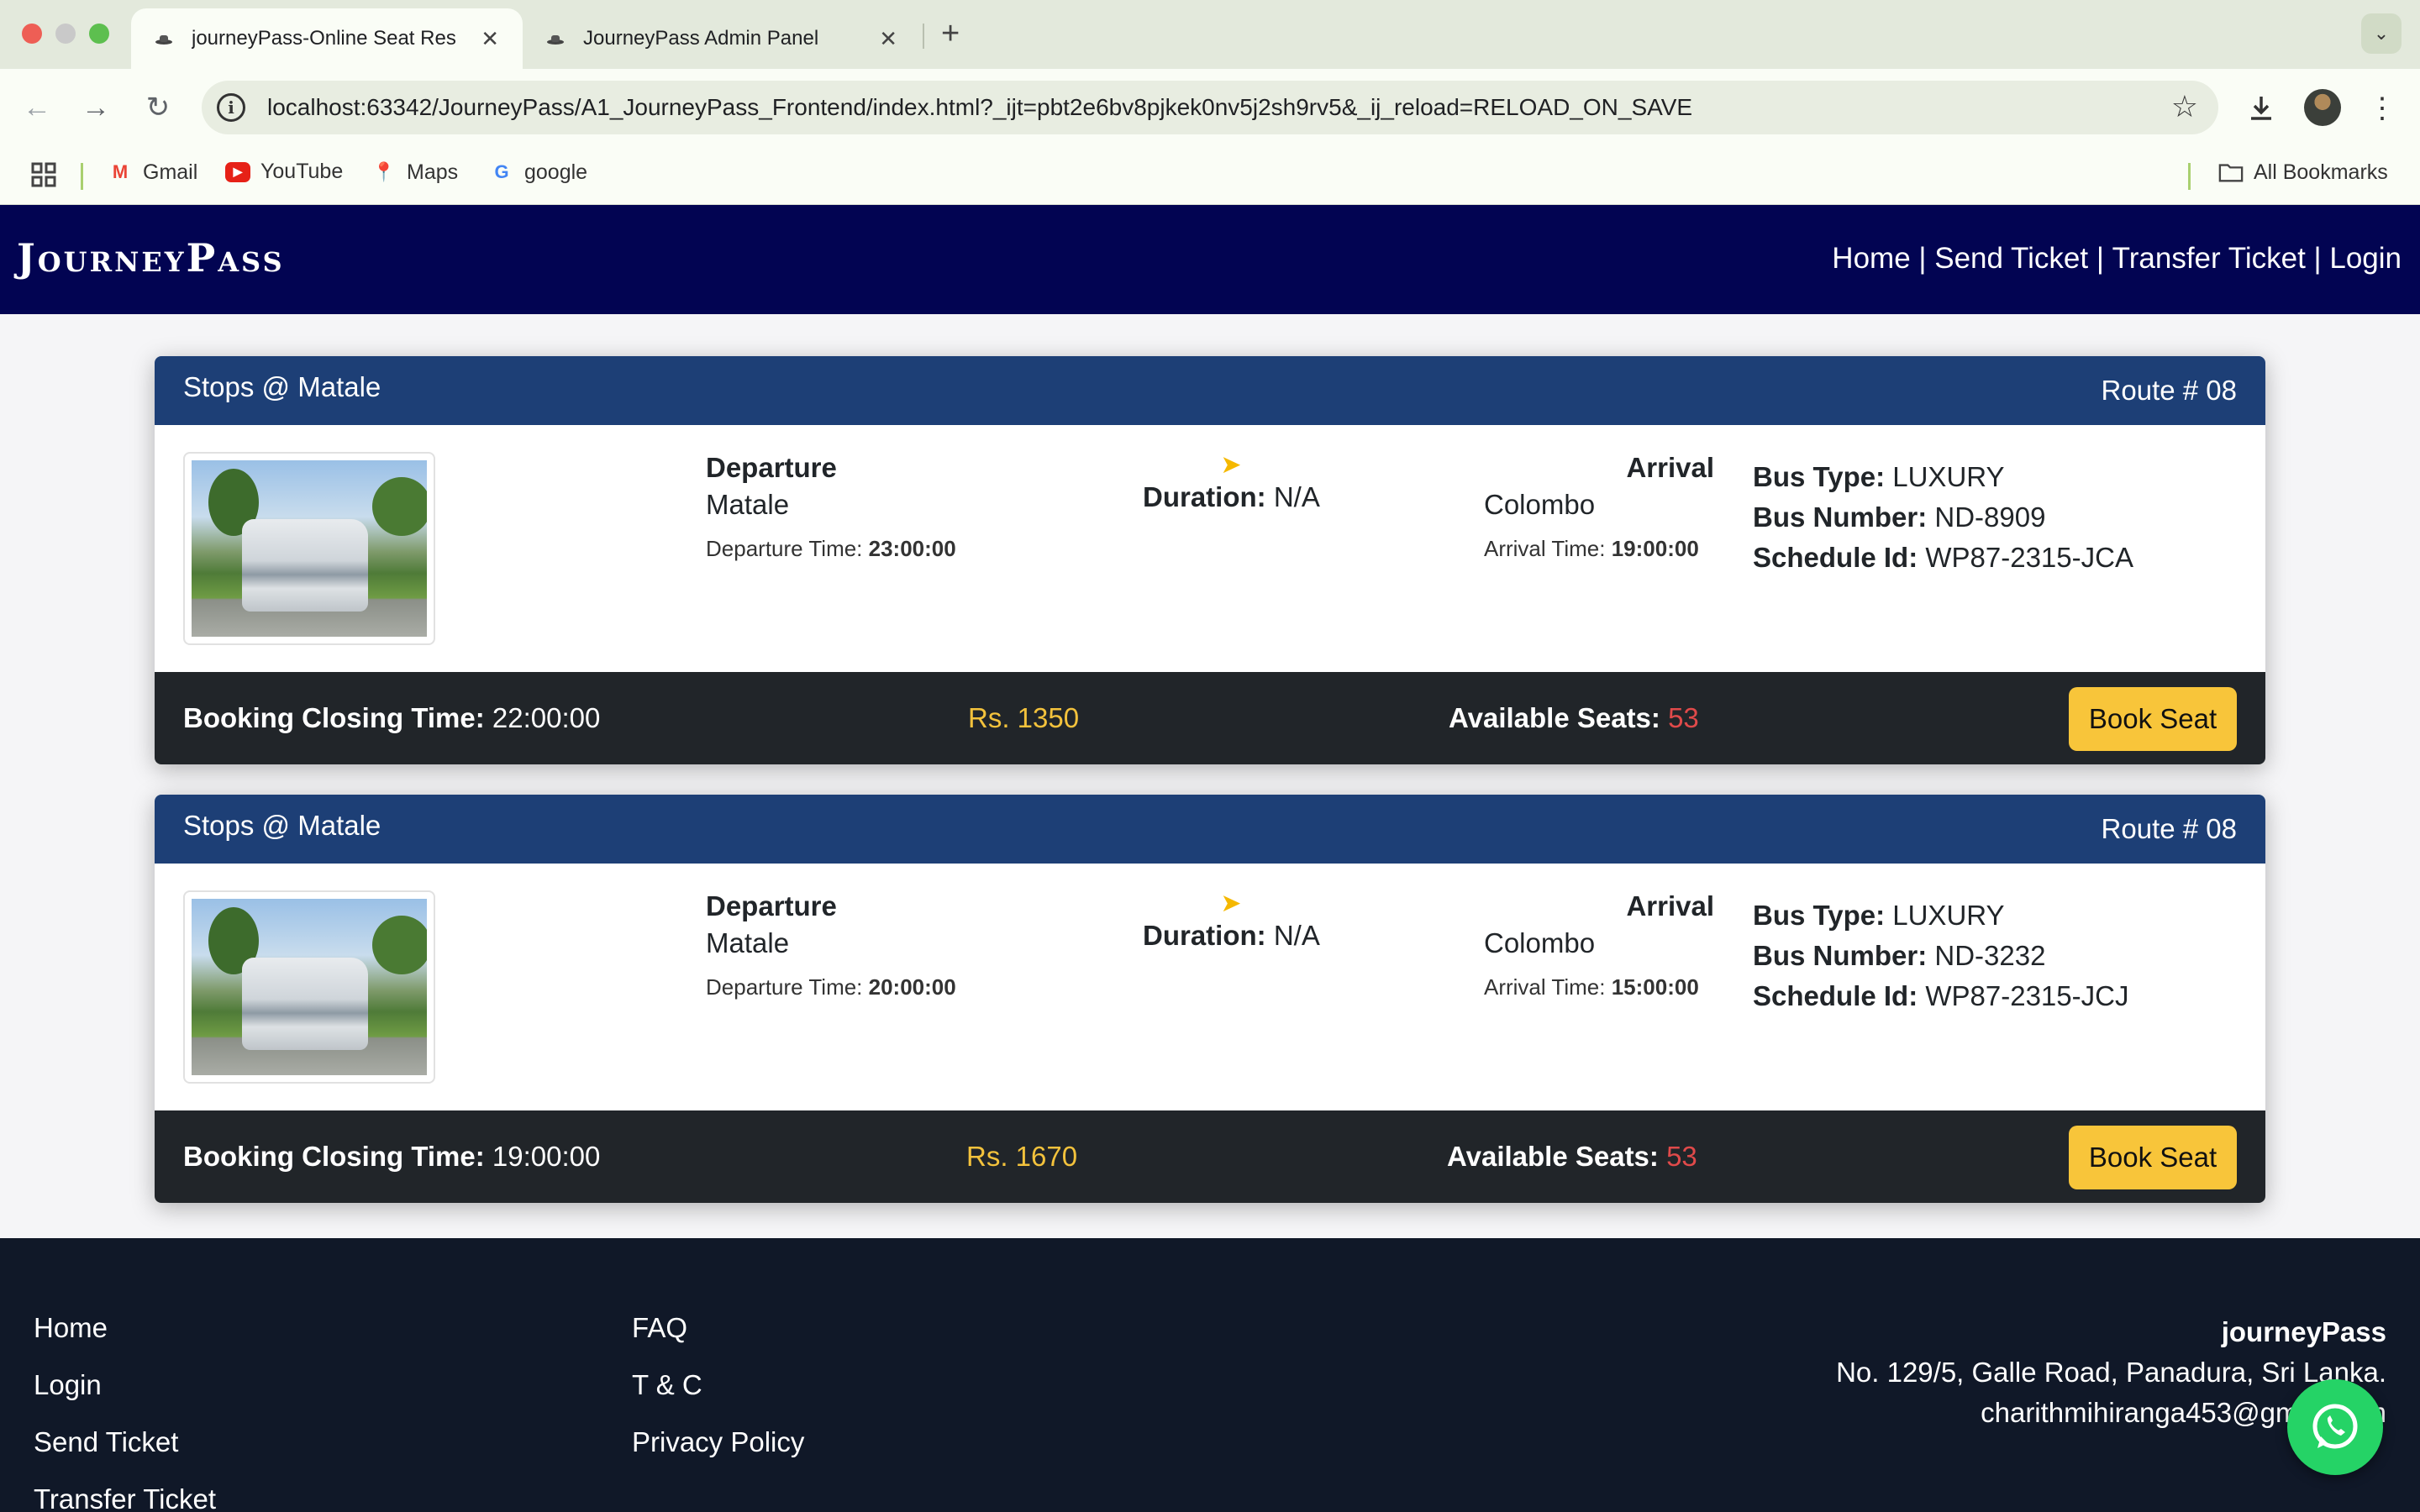  I want to click on footer-link-login: Login, so click(125, 1397).